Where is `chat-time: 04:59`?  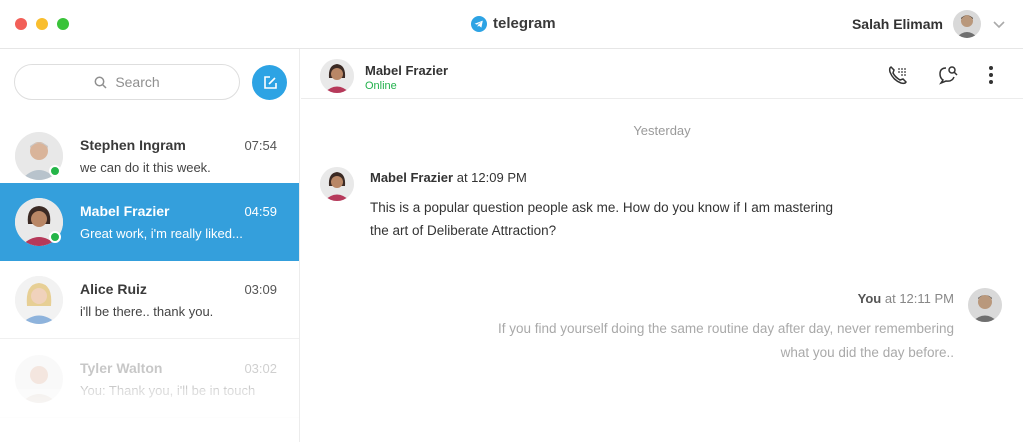 chat-time: 04:59 is located at coordinates (260, 211).